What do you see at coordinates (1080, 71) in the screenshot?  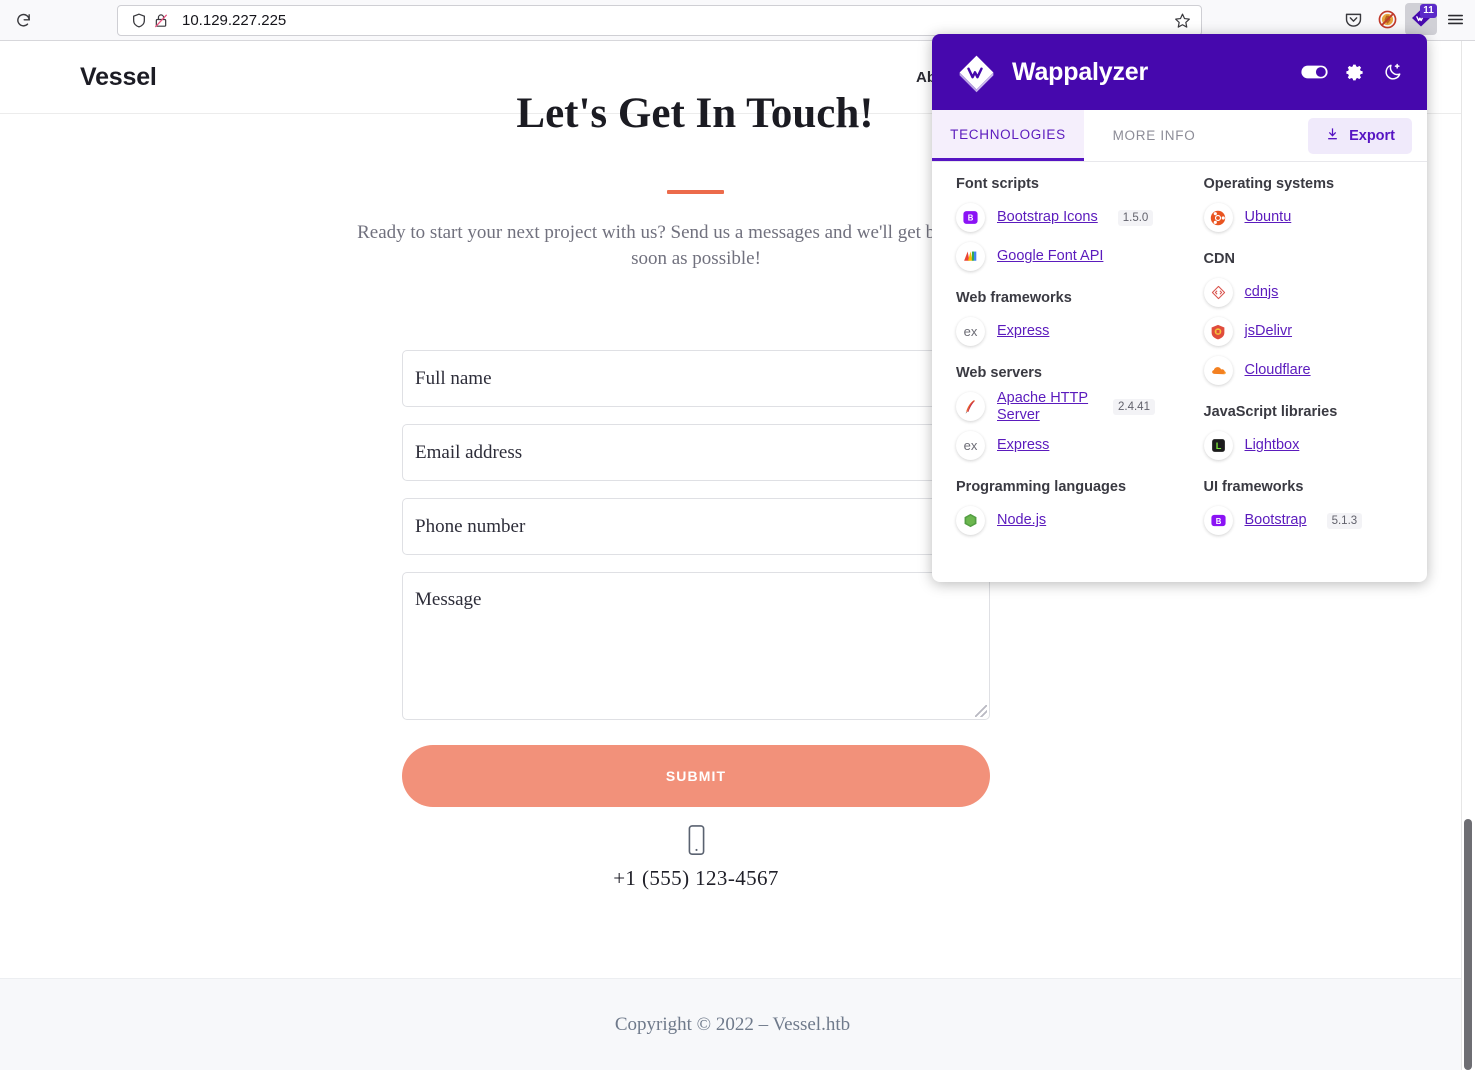 I see `wappalyzer-title: Wappalyzer` at bounding box center [1080, 71].